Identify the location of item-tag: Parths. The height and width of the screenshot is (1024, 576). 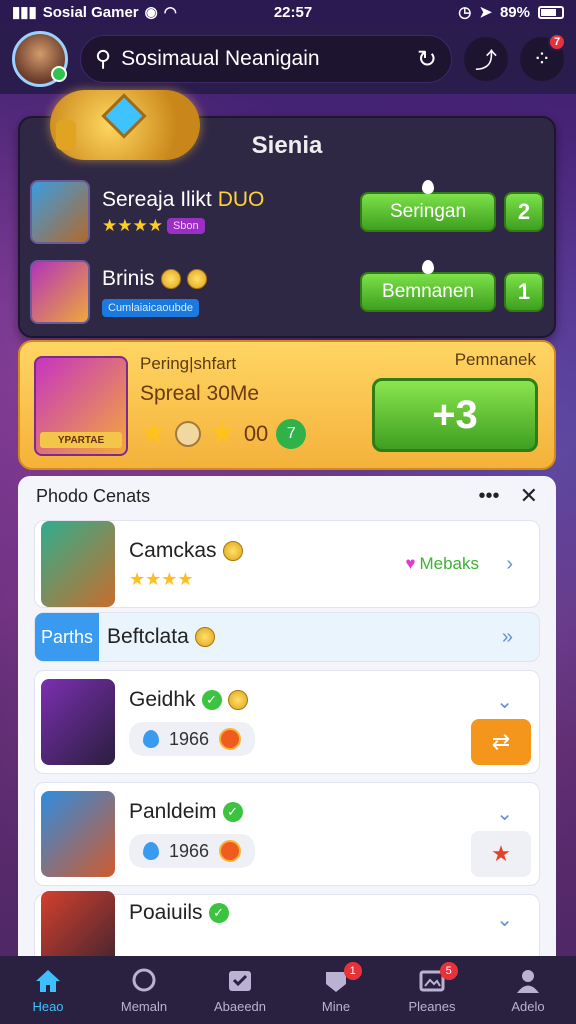
(67, 637).